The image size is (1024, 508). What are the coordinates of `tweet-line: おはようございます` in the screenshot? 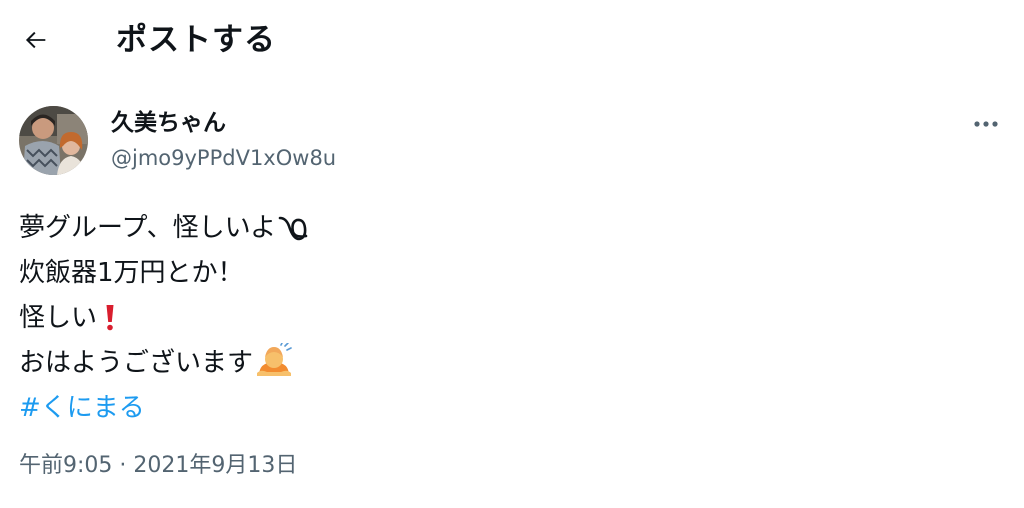 It's located at (499, 363).